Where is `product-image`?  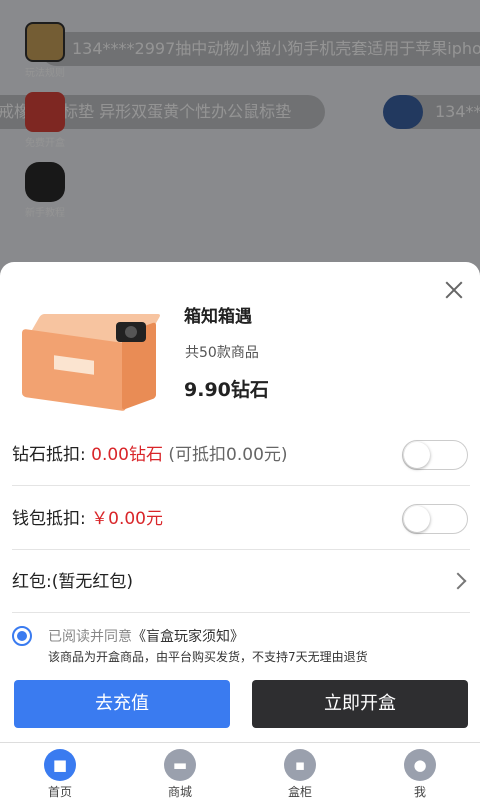
product-image is located at coordinates (90, 360).